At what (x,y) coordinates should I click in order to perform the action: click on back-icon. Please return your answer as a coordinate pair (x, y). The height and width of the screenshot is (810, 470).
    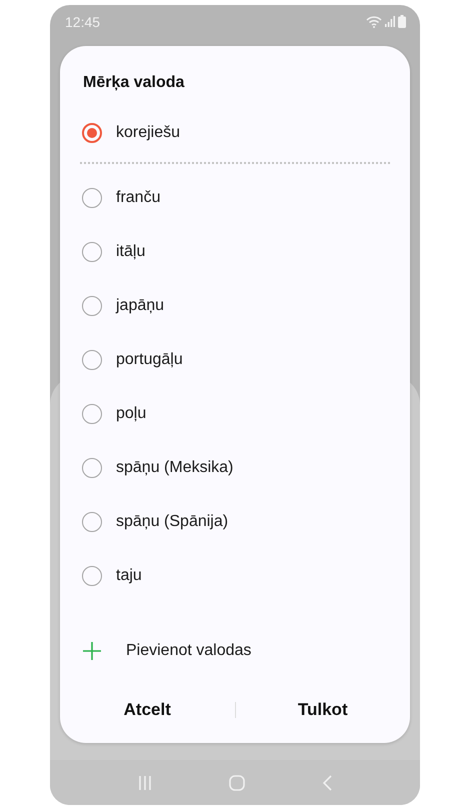
    Looking at the image, I should click on (327, 782).